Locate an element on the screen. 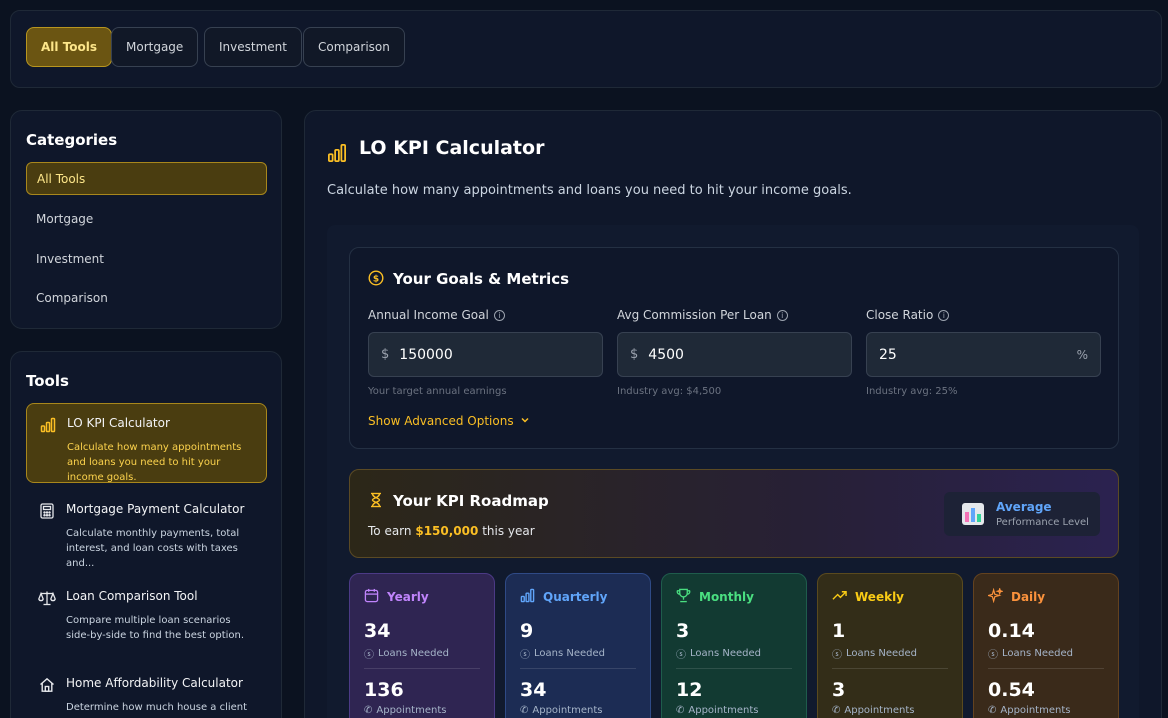  scale-icon is located at coordinates (47, 598).